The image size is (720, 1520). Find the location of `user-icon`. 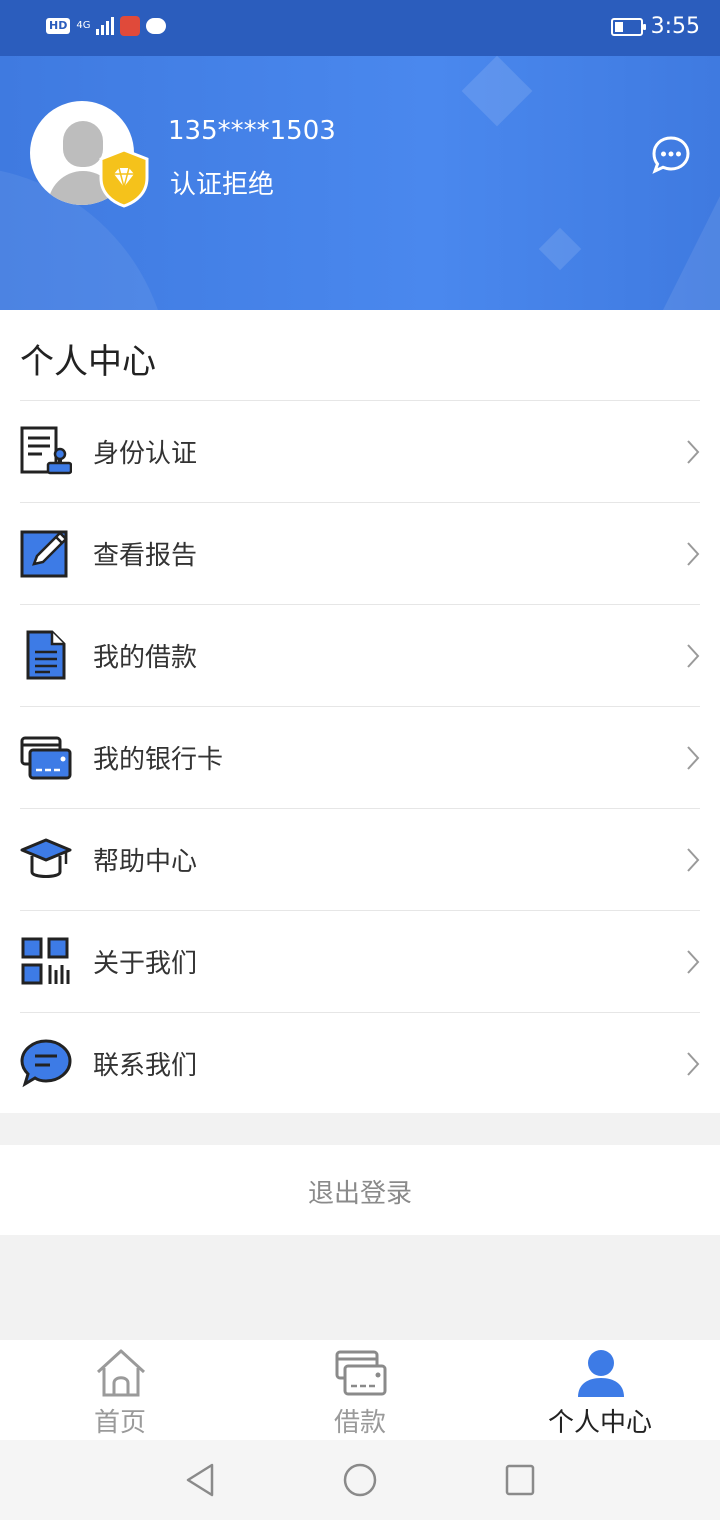

user-icon is located at coordinates (601, 1373).